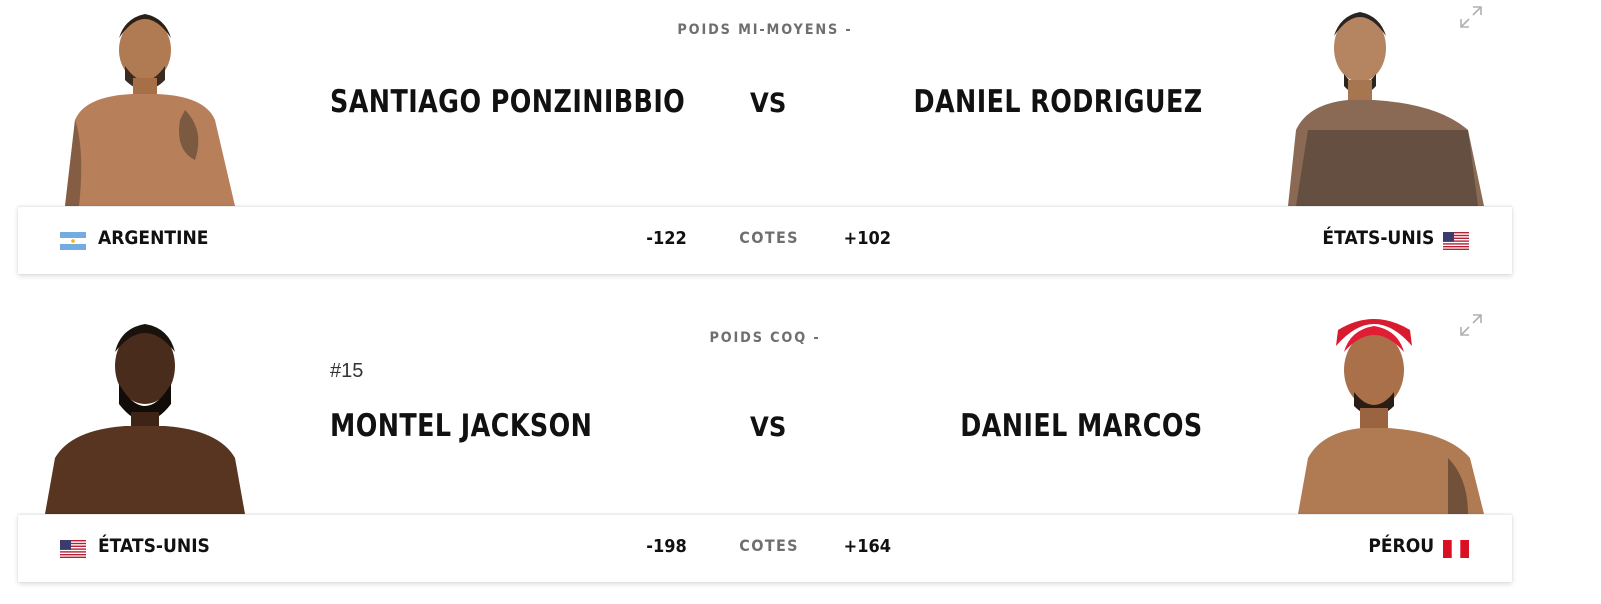 The height and width of the screenshot is (604, 1601). Describe the element at coordinates (1456, 549) in the screenshot. I see `peru-flag-icon` at that location.